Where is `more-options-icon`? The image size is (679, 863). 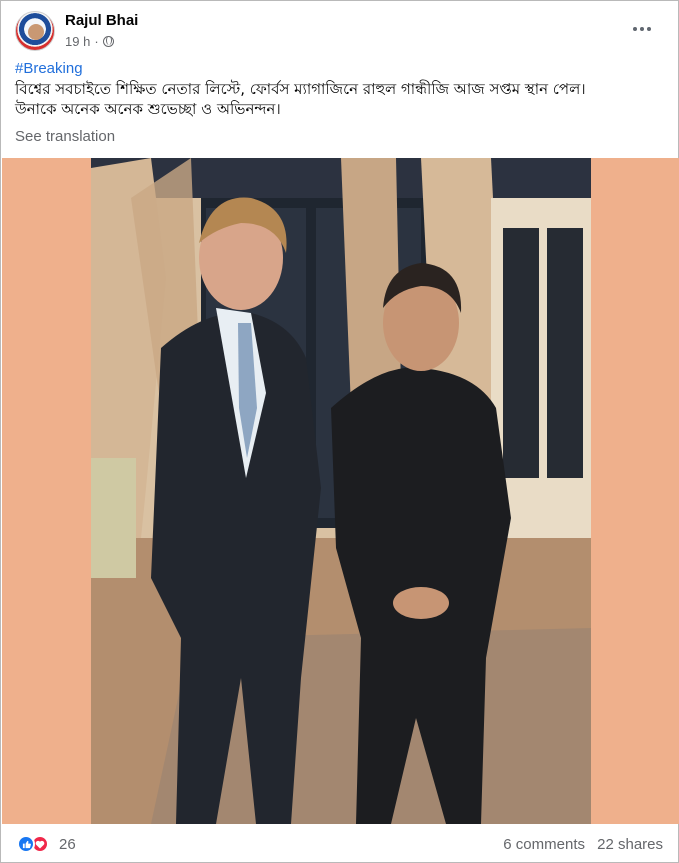 more-options-icon is located at coordinates (642, 29).